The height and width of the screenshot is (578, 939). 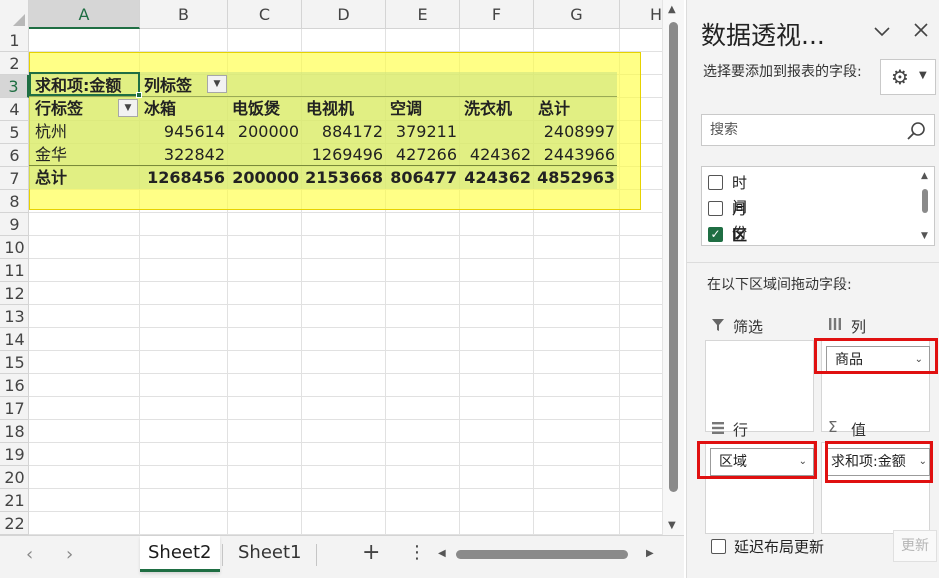 What do you see at coordinates (14, 132) in the screenshot?
I see `row-header: 5` at bounding box center [14, 132].